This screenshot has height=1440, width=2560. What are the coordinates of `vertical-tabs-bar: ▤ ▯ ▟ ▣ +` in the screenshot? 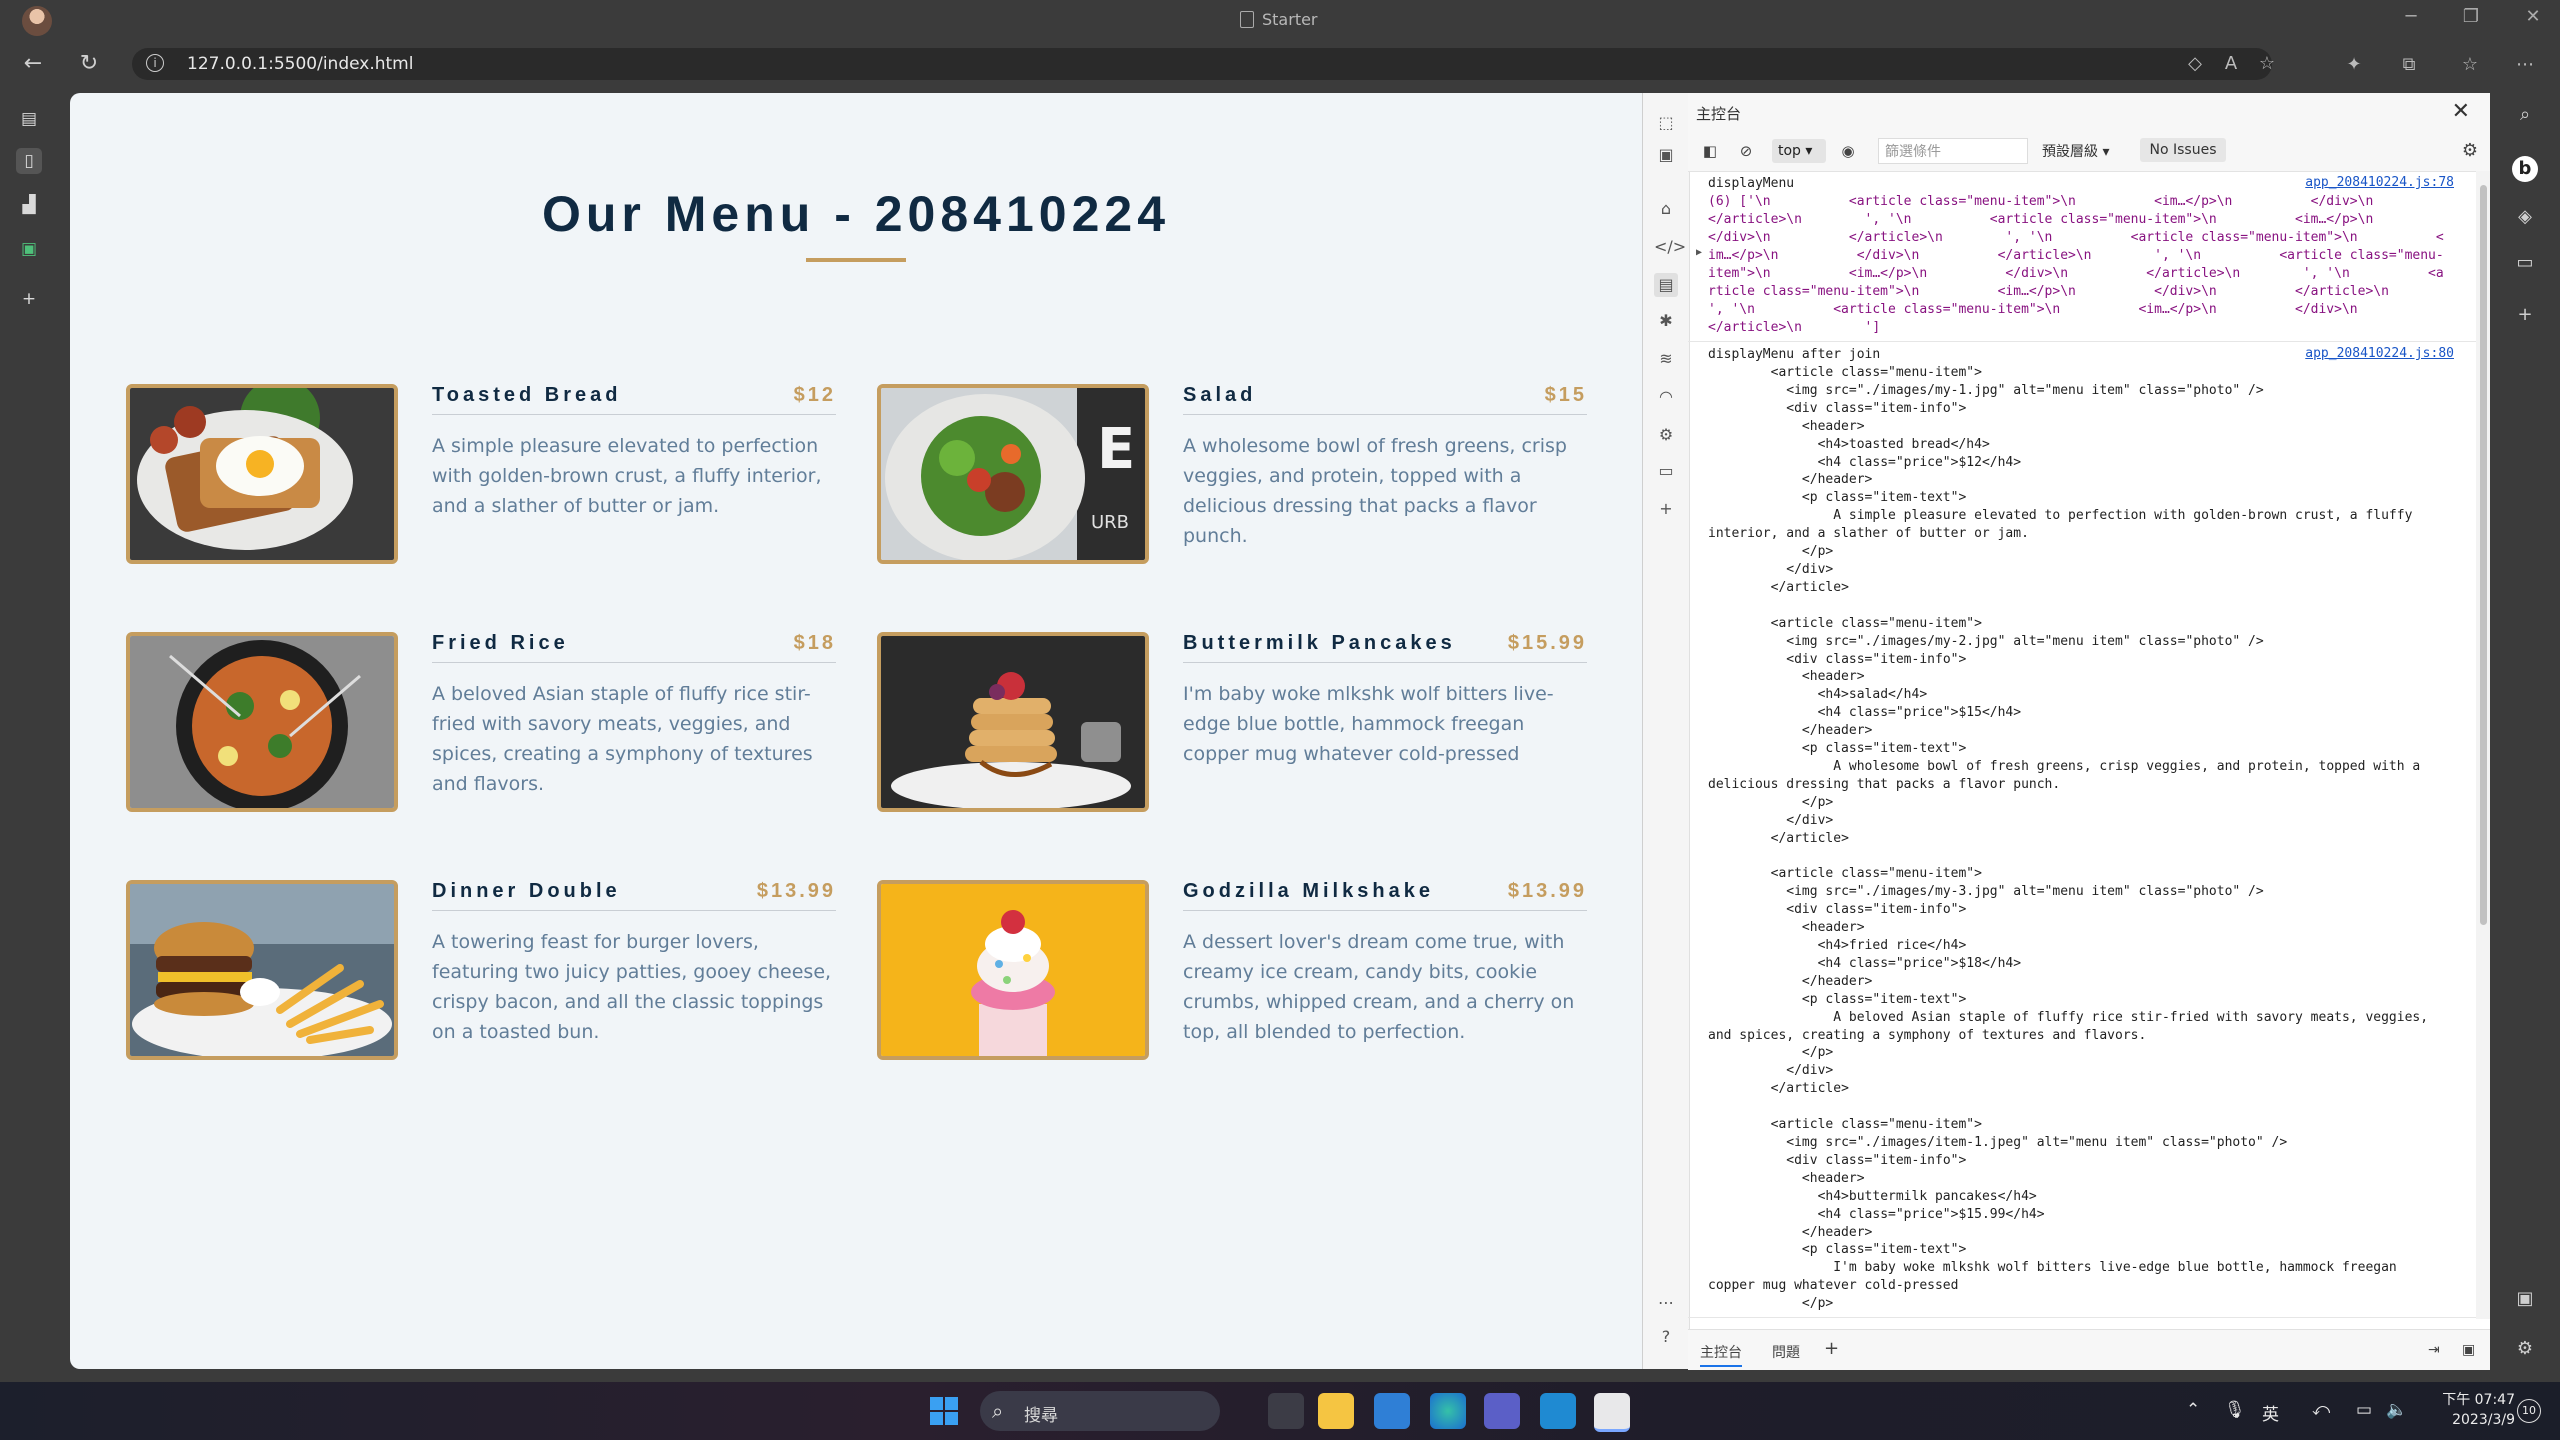 It's located at (29, 734).